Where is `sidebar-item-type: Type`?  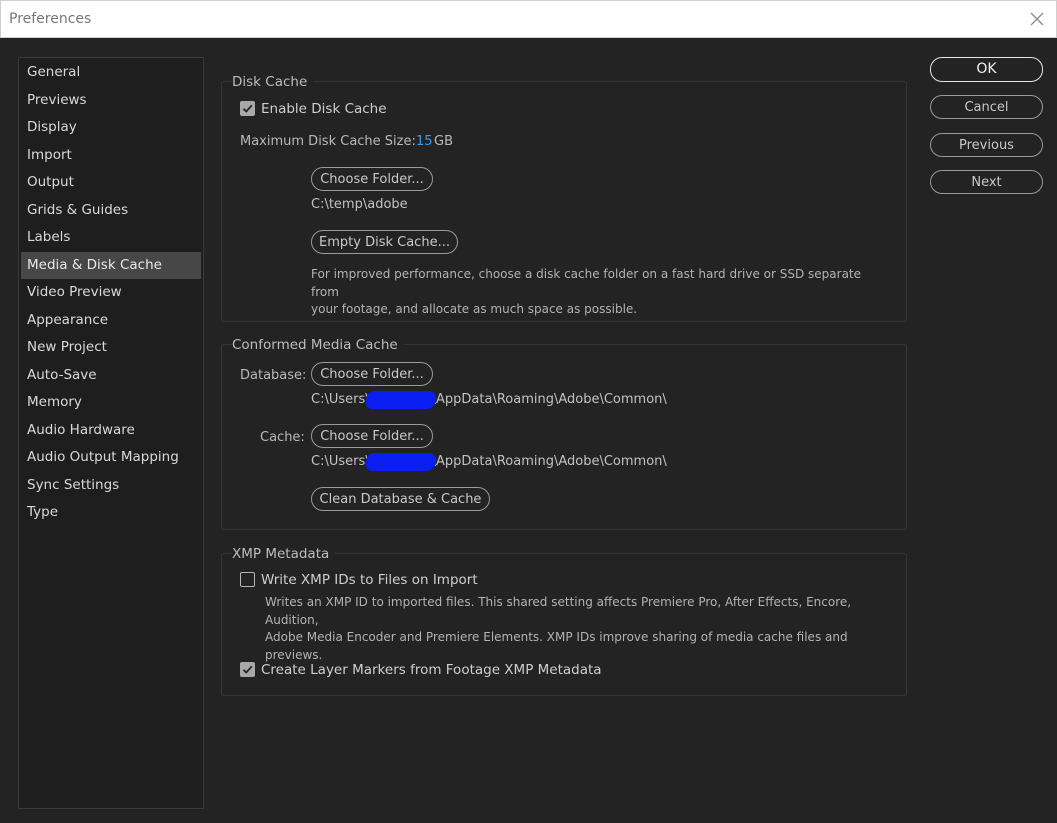 sidebar-item-type: Type is located at coordinates (111, 512).